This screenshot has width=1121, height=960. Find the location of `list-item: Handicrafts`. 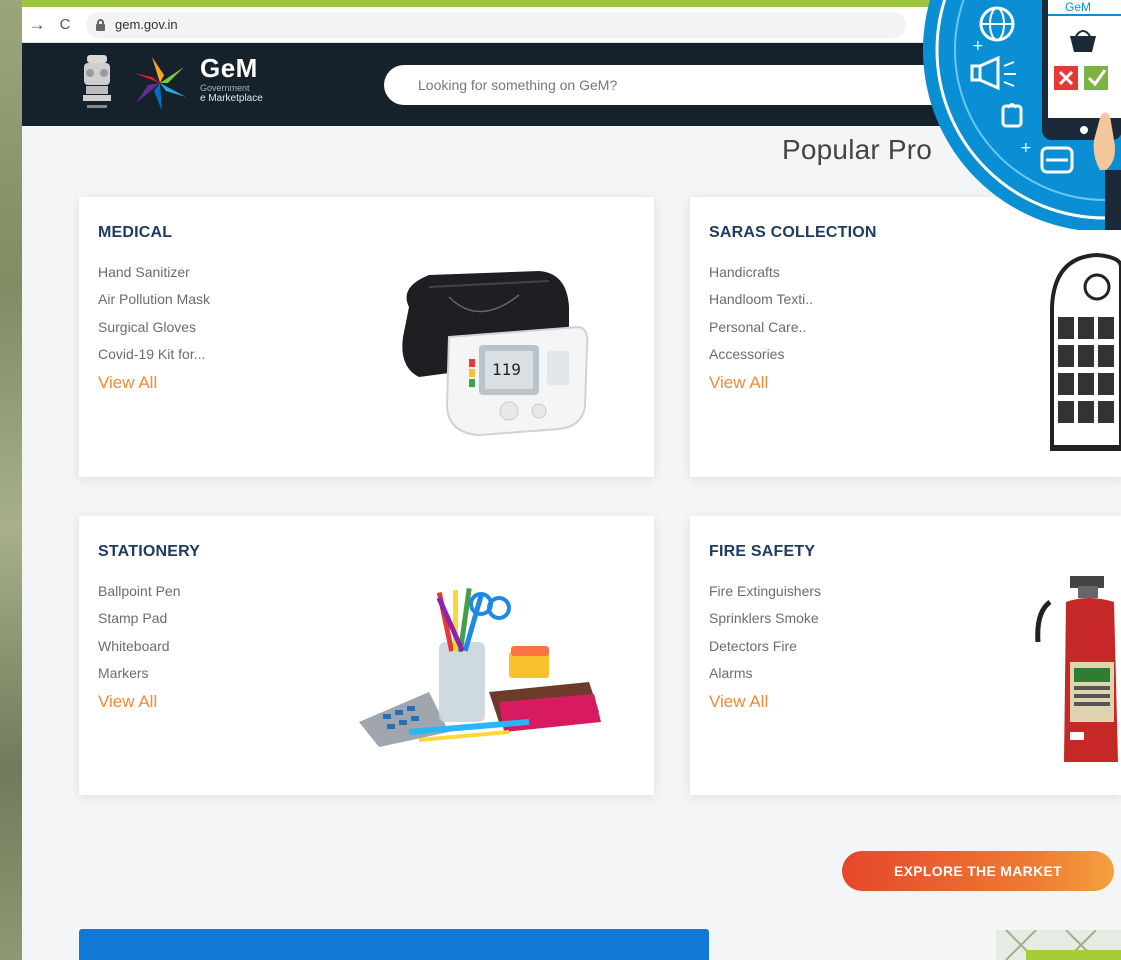

list-item: Handicrafts is located at coordinates (761, 272).